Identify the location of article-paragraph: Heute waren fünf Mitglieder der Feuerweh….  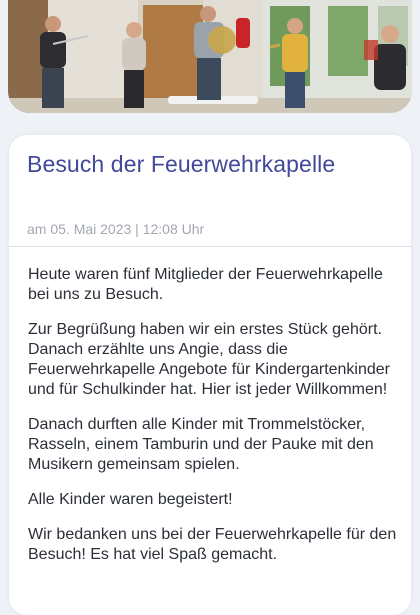
(205, 284).